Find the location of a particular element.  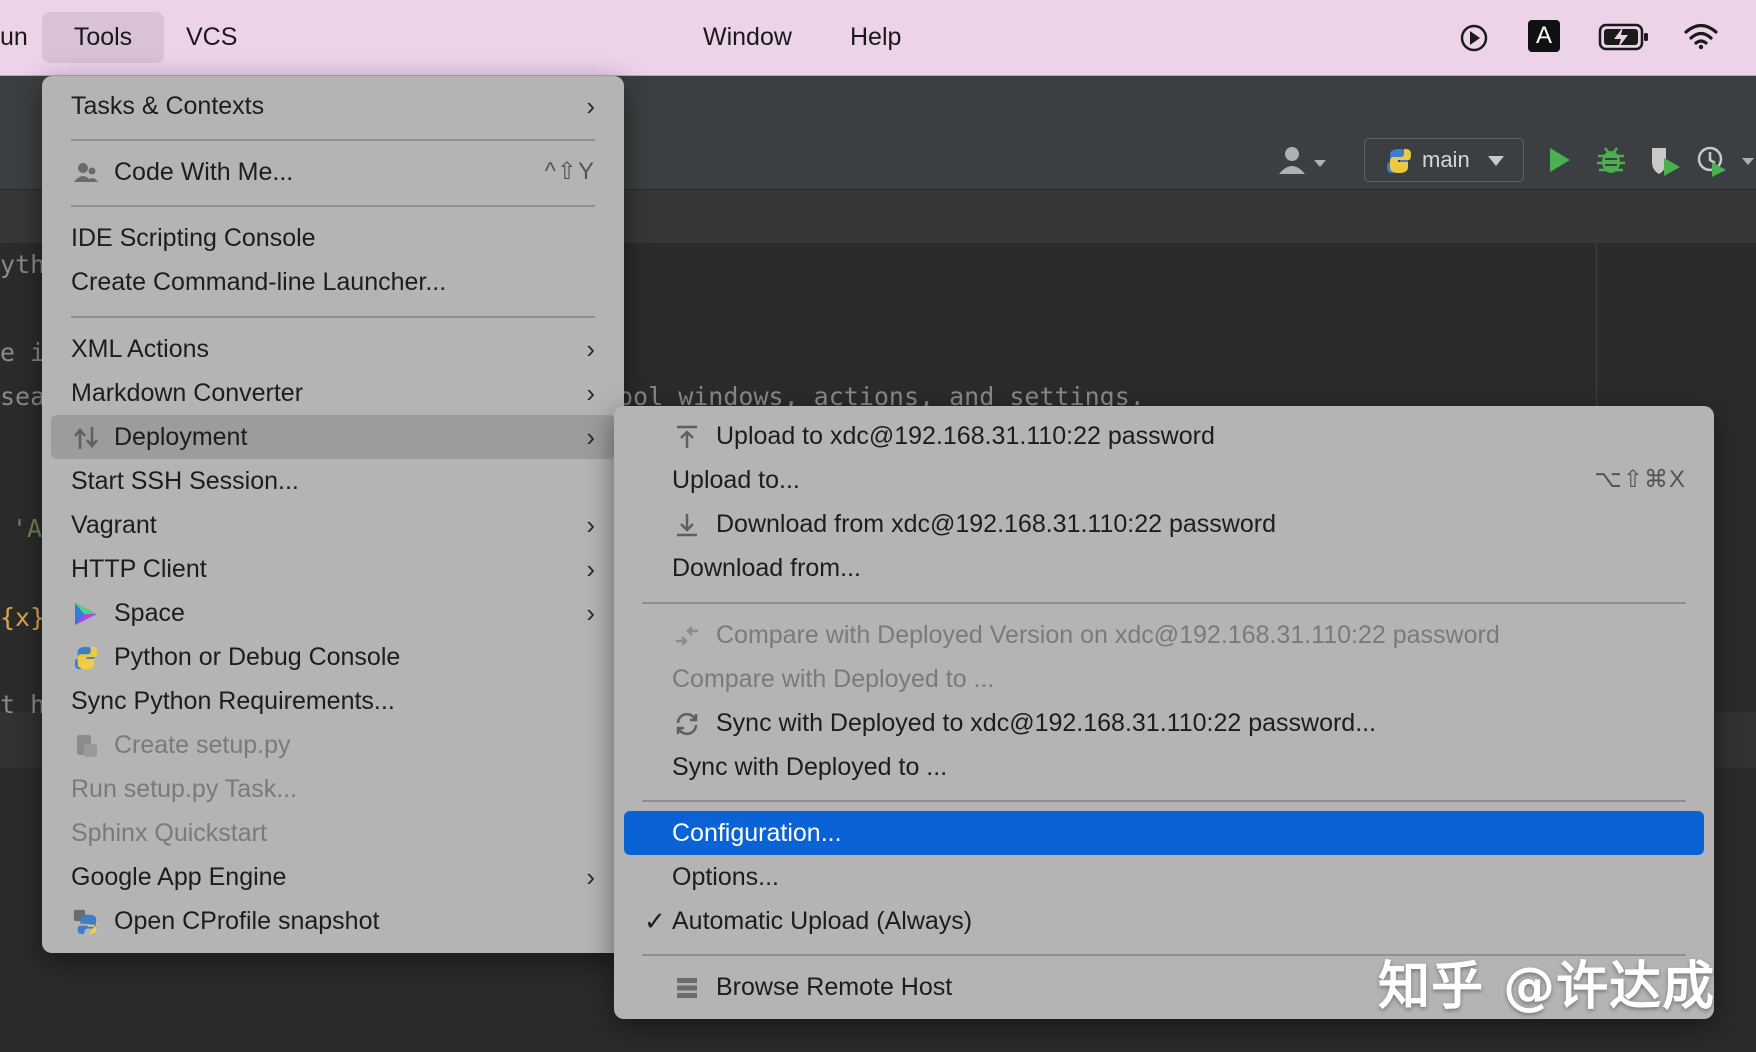

screen-recording-icon is located at coordinates (1474, 38).